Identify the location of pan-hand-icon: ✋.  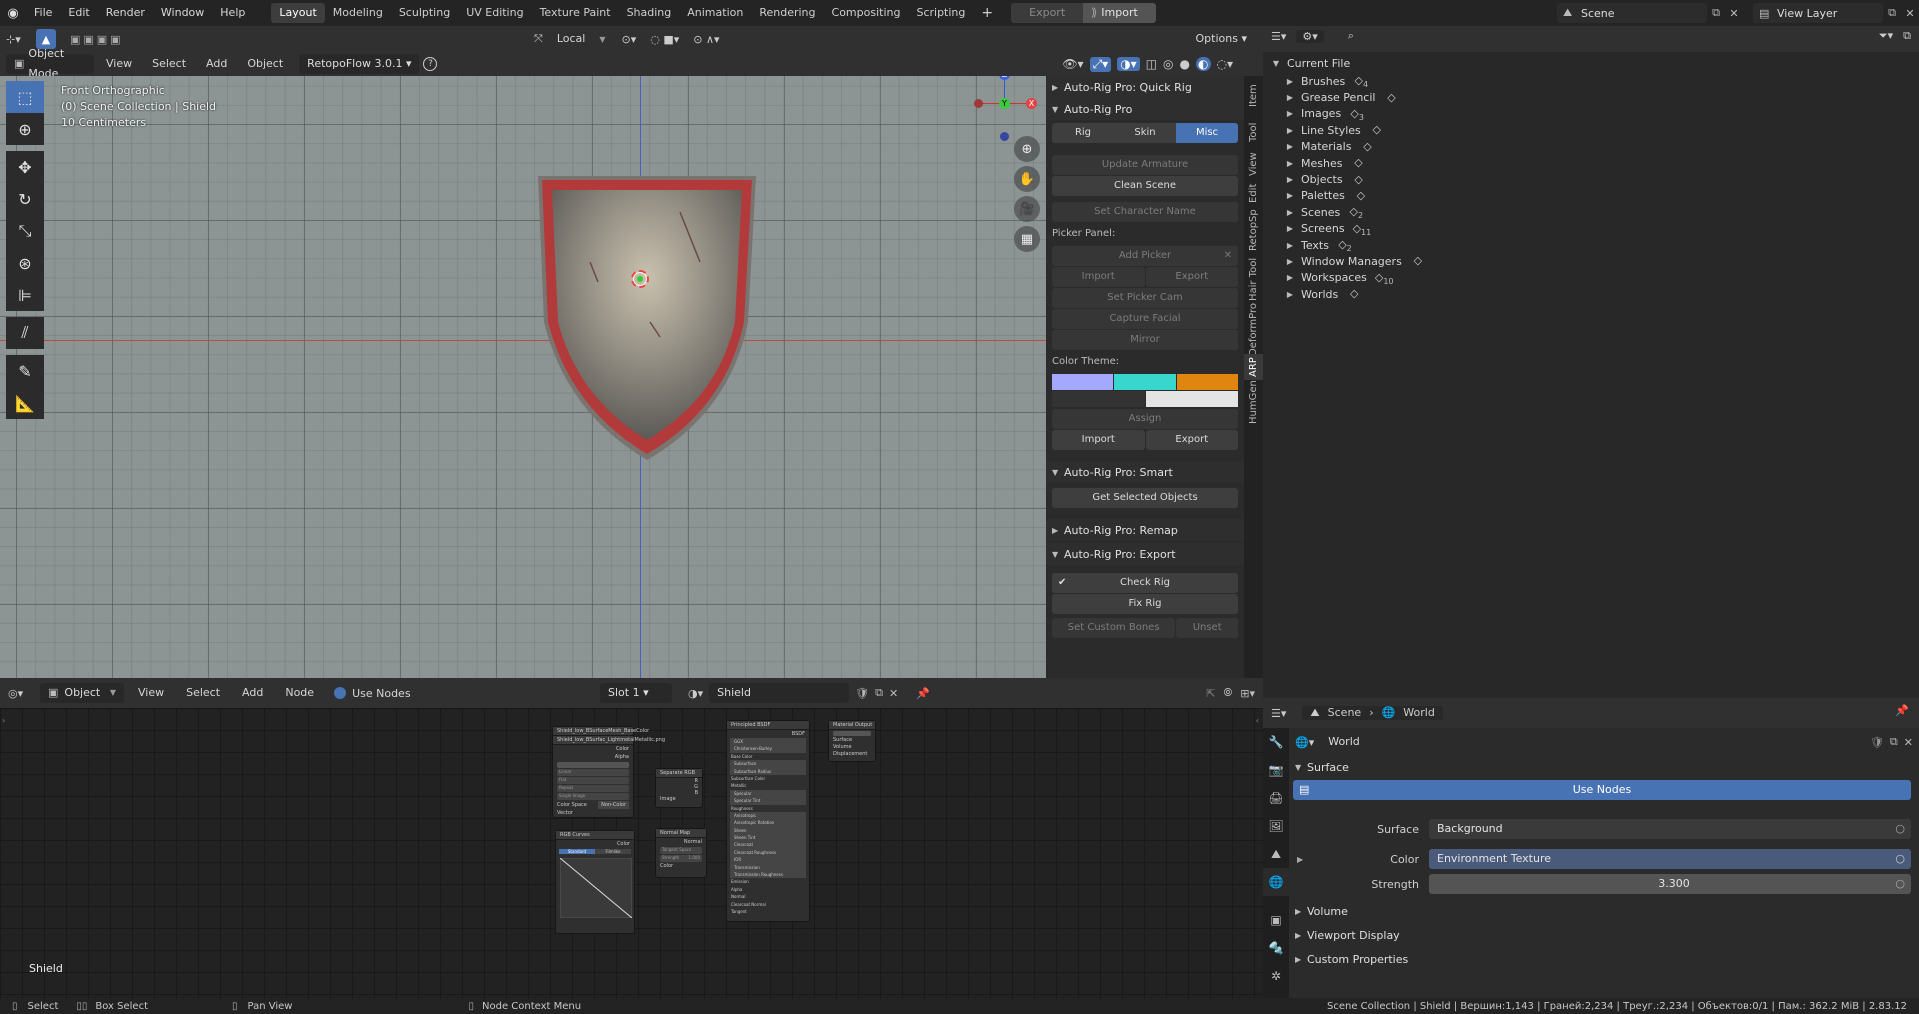
(1027, 179).